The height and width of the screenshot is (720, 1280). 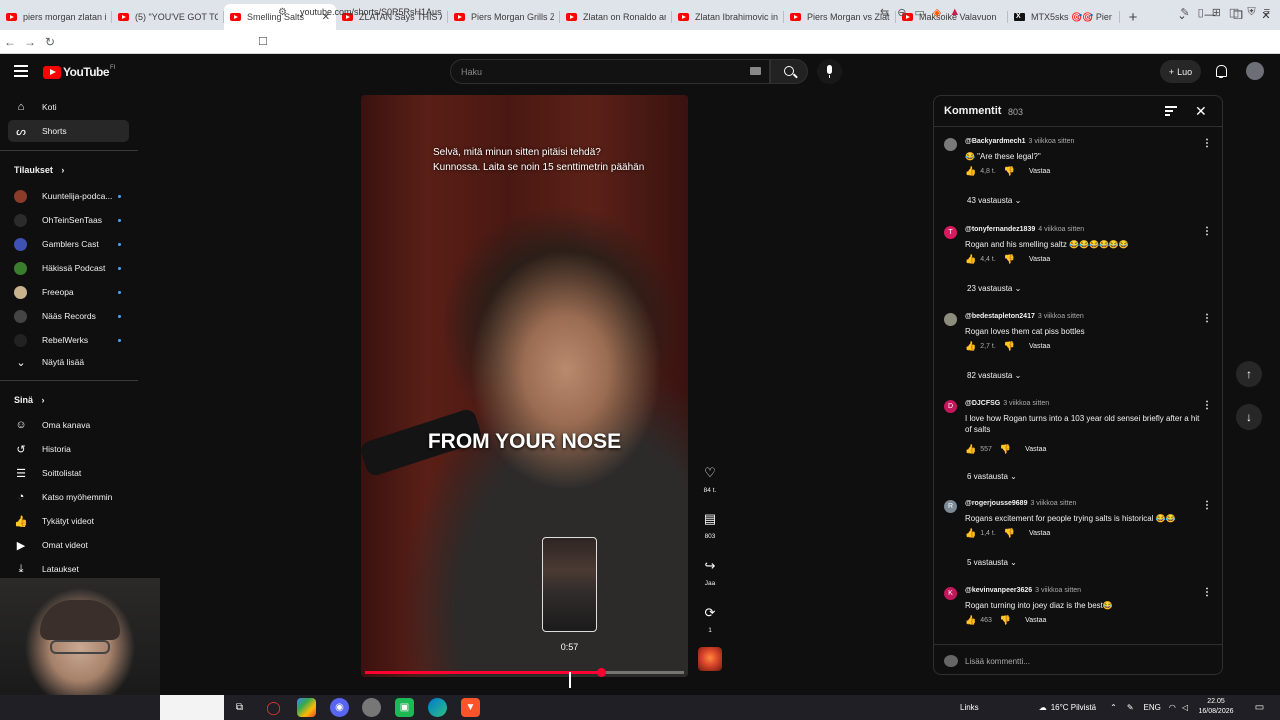 I want to click on subscription-channel: OhTeinSenTaas, so click(x=68, y=220).